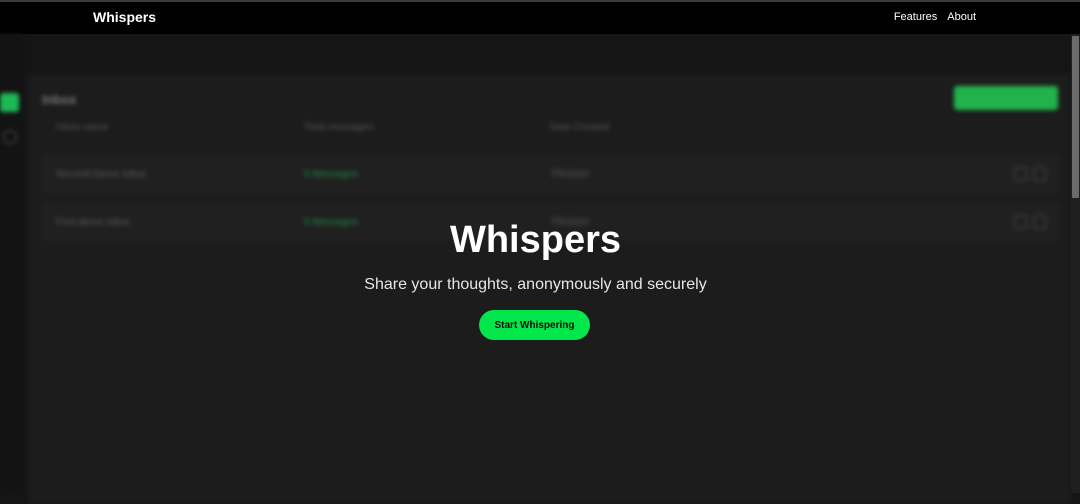 This screenshot has width=1080, height=504. What do you see at coordinates (124, 17) in the screenshot?
I see `brand-logo: Whispers` at bounding box center [124, 17].